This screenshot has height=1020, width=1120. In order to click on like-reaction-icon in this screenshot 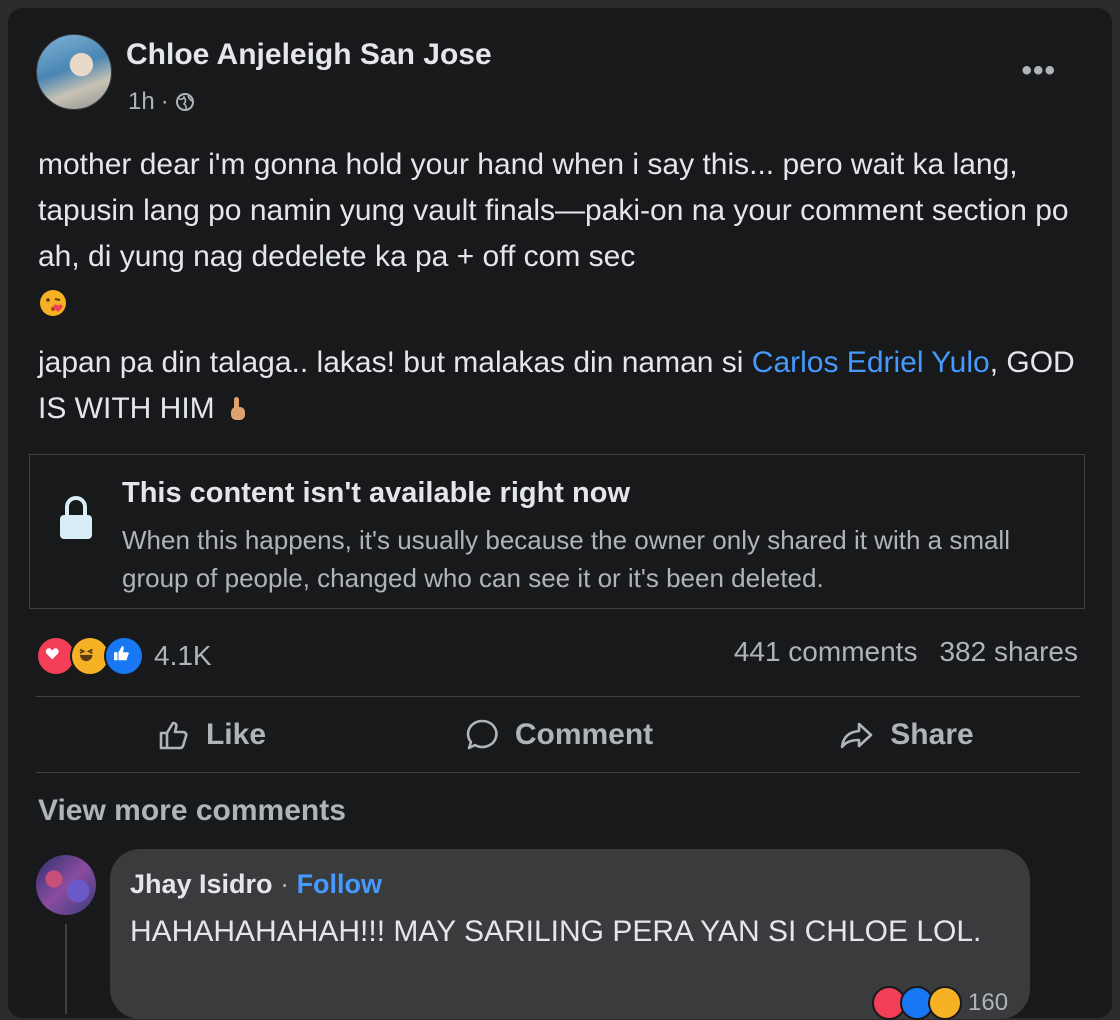, I will do `click(124, 656)`.